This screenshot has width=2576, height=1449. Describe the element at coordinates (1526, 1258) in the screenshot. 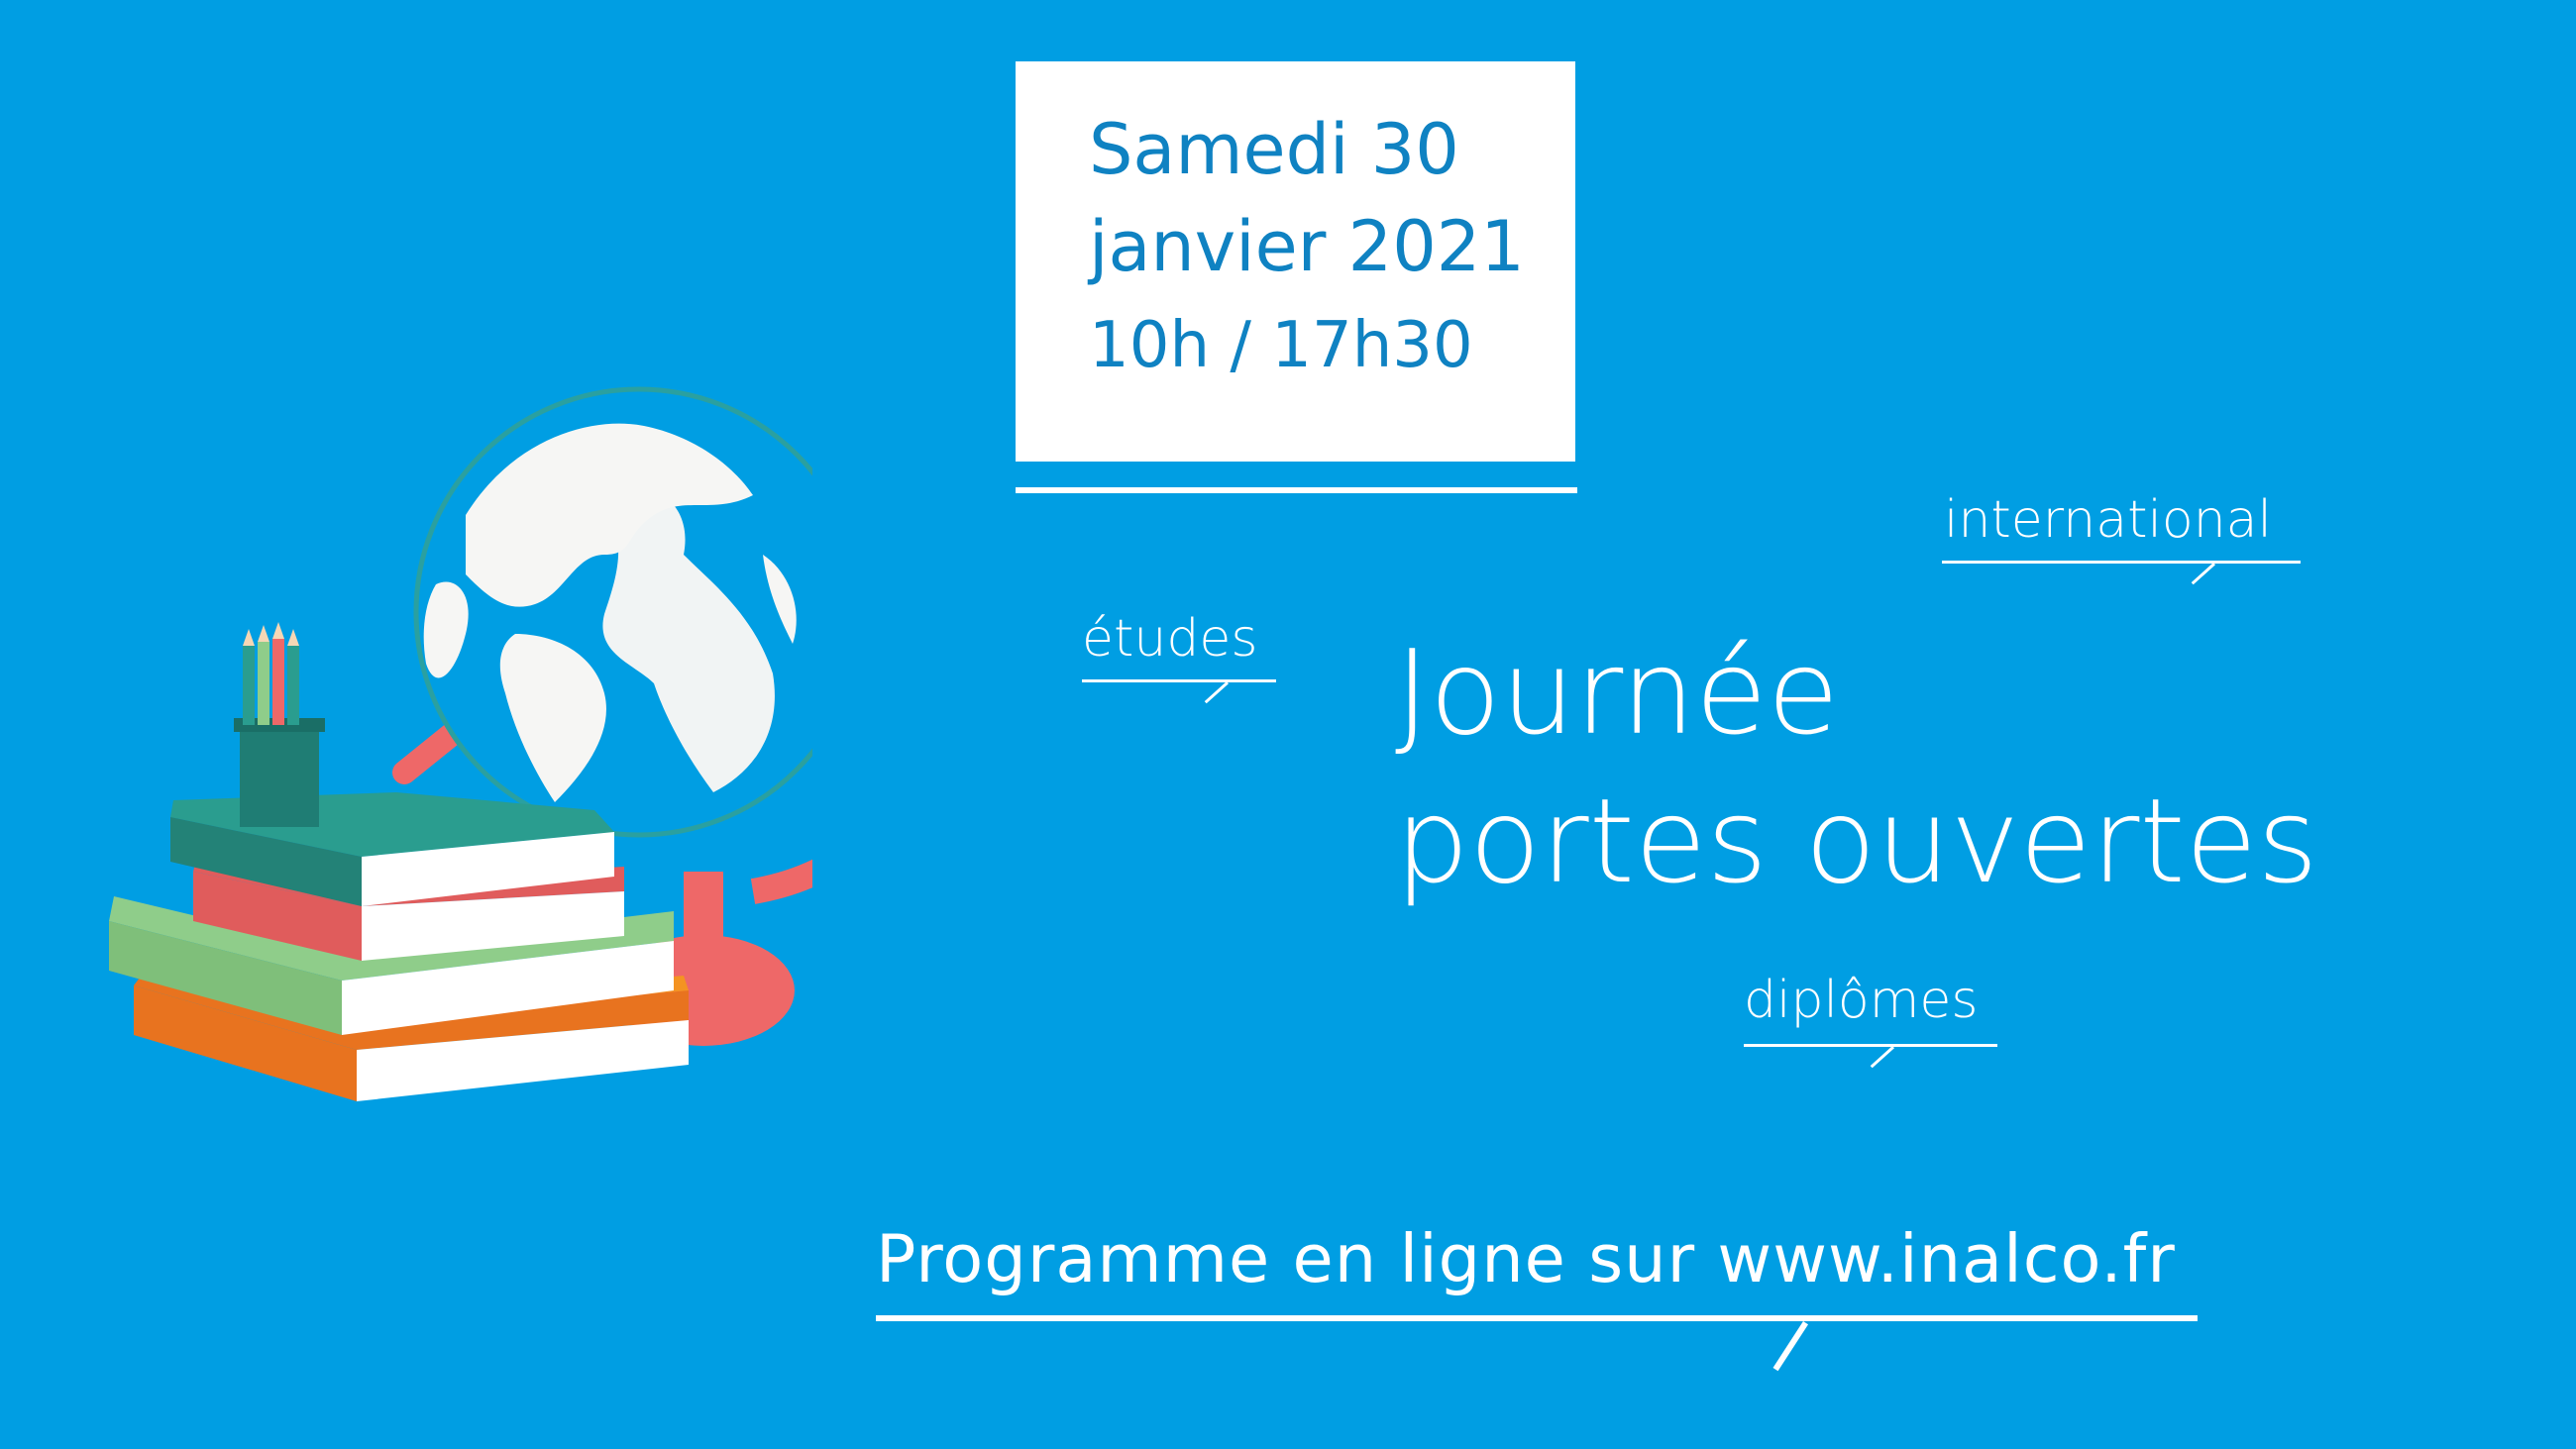

I see `programme-link: Programme en ligne sur www.inalco.fr` at that location.